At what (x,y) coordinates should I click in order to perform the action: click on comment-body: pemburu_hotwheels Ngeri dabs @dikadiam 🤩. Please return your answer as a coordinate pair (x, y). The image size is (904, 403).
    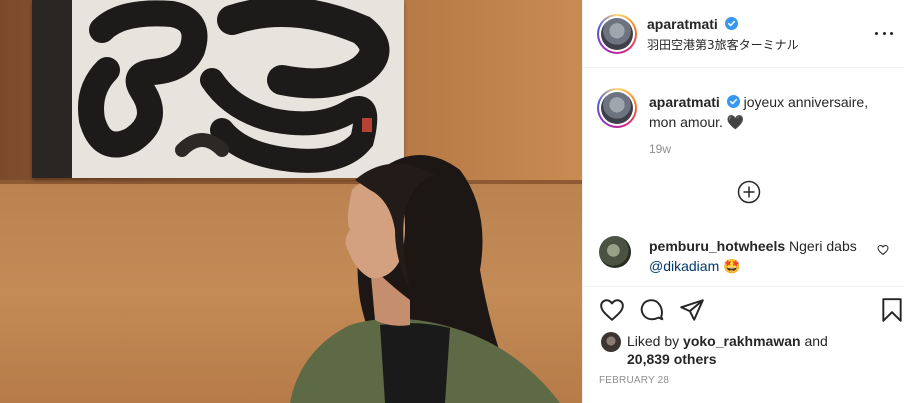
    Looking at the image, I should click on (759, 256).